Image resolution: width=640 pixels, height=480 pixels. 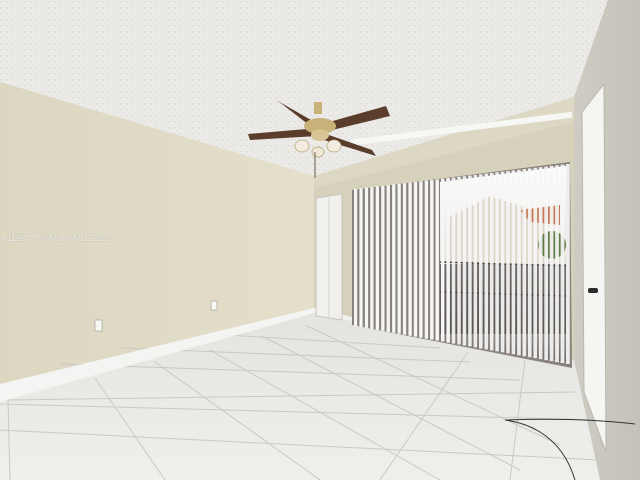 What do you see at coordinates (56, 238) in the screenshot?
I see `mls-watermark: A1169775 © Miami MLS 2025` at bounding box center [56, 238].